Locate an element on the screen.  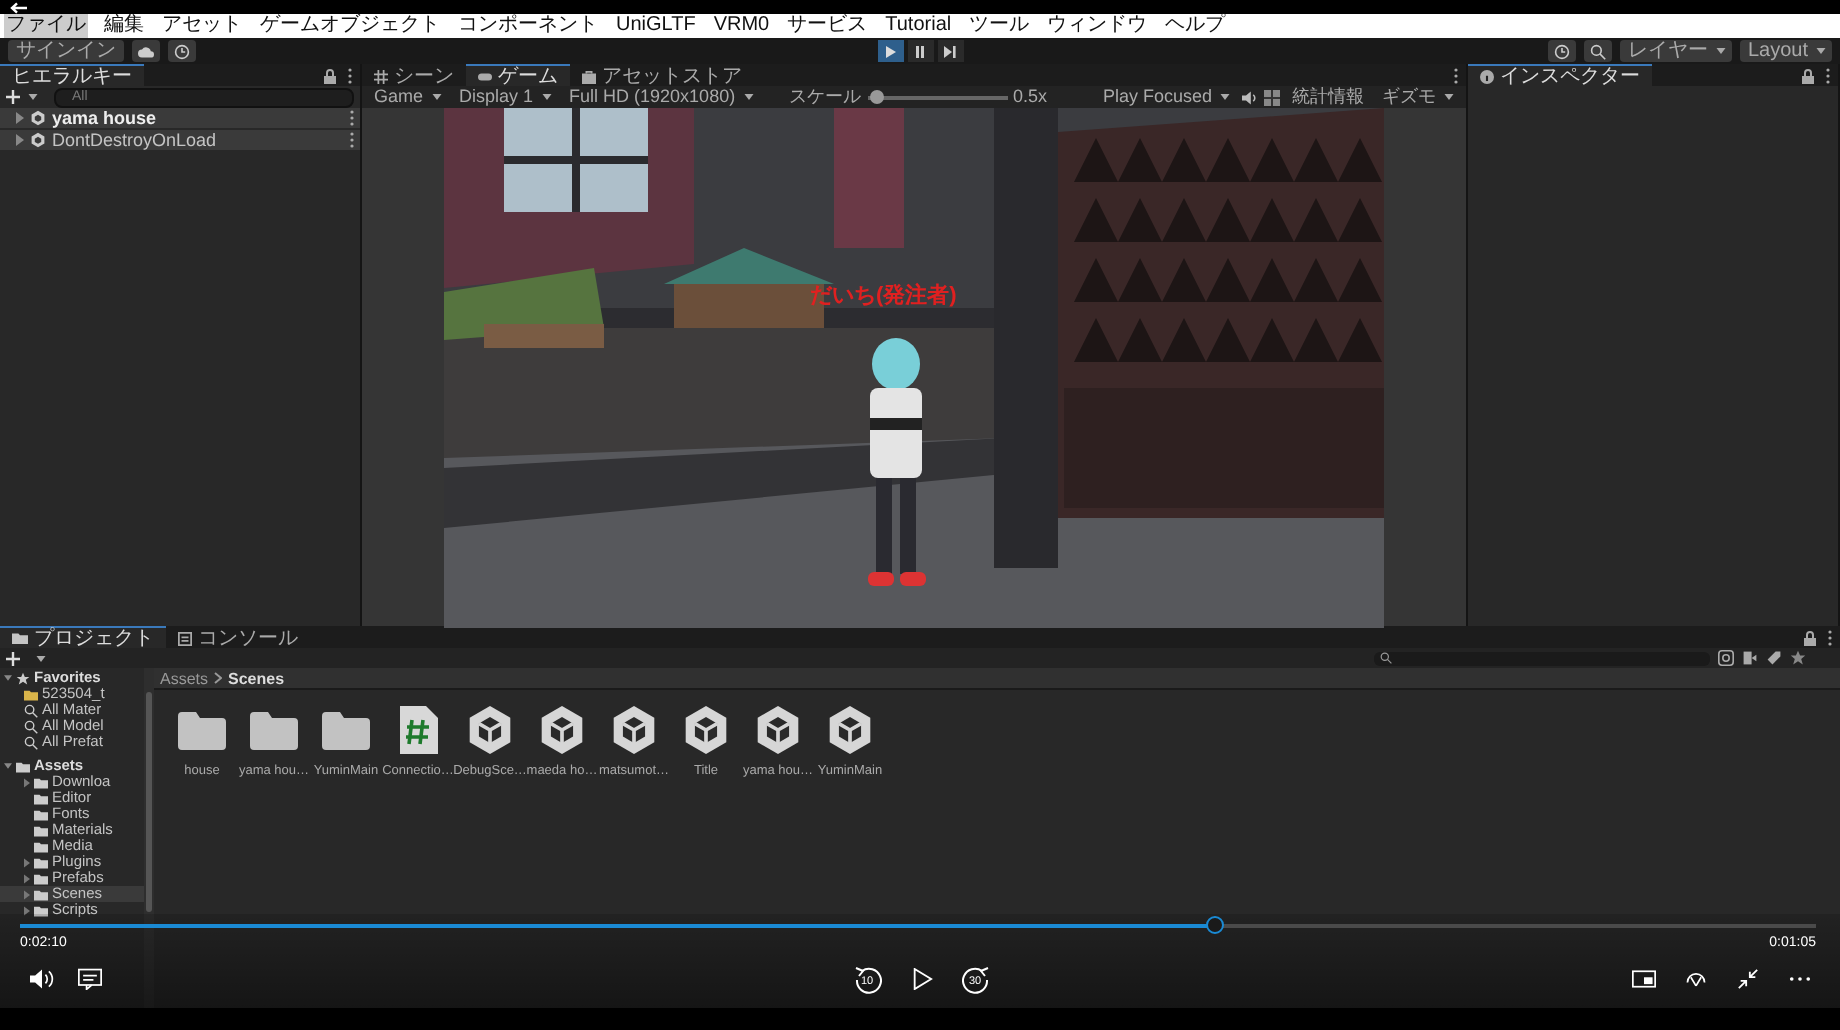
cloud-button is located at coordinates (146, 51).